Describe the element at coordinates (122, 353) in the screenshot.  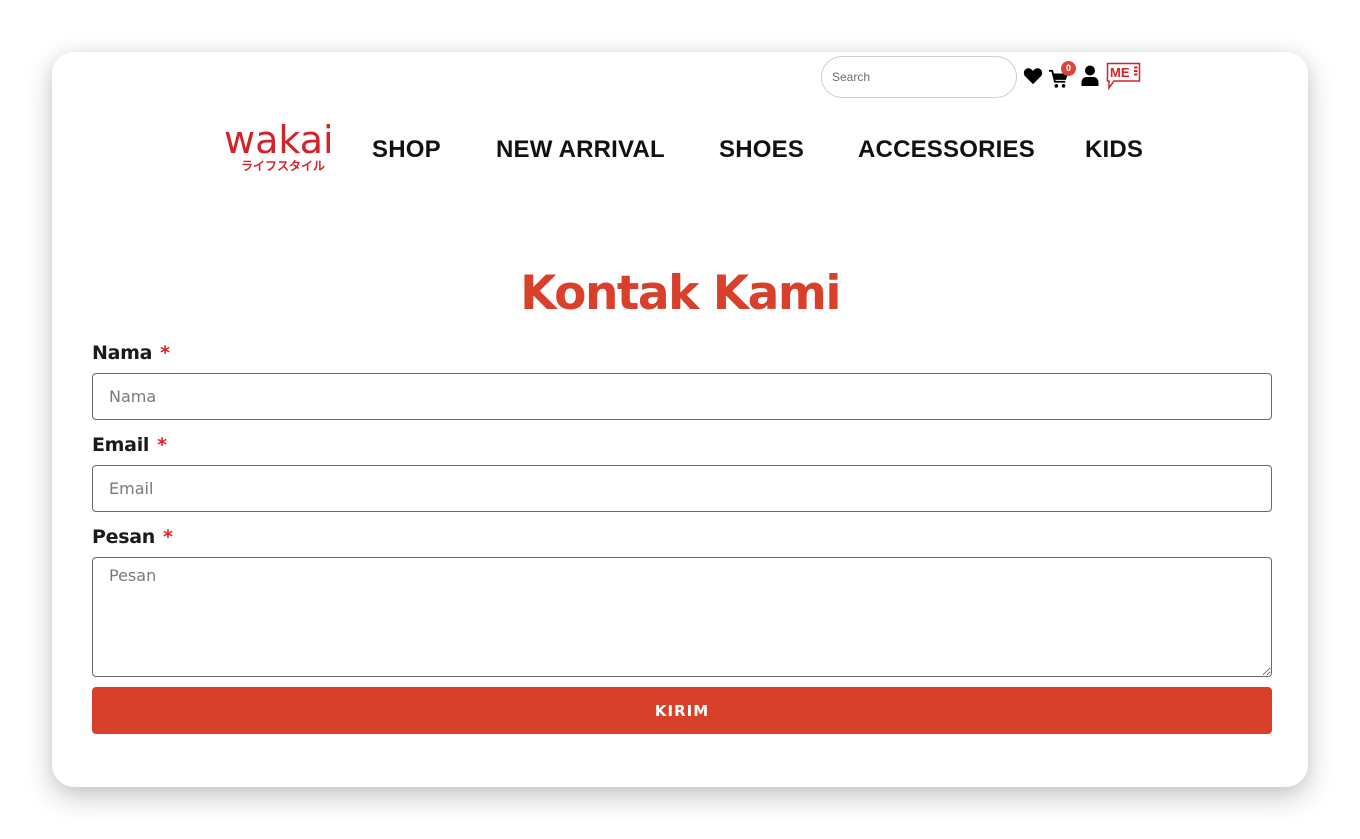
I see `label-text: Nama` at that location.